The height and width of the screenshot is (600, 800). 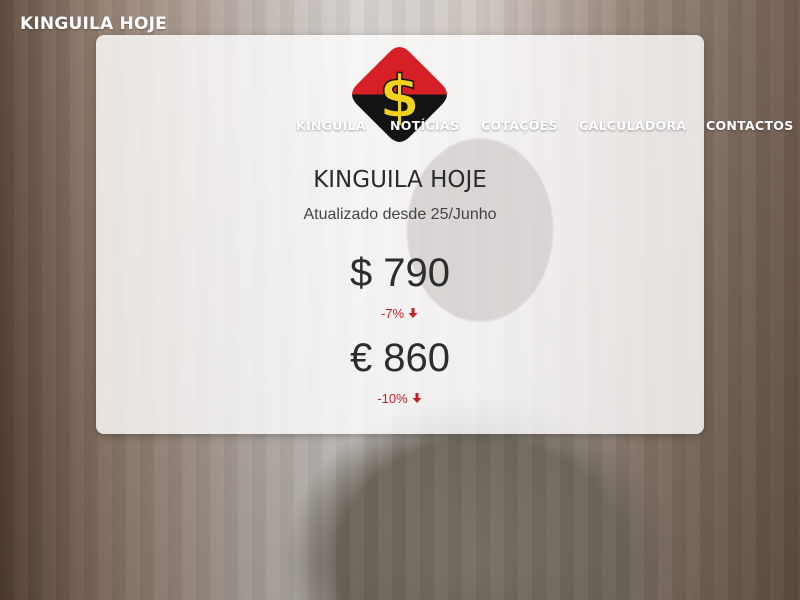 What do you see at coordinates (331, 125) in the screenshot?
I see `nav-item-kinguila: KINGUILA` at bounding box center [331, 125].